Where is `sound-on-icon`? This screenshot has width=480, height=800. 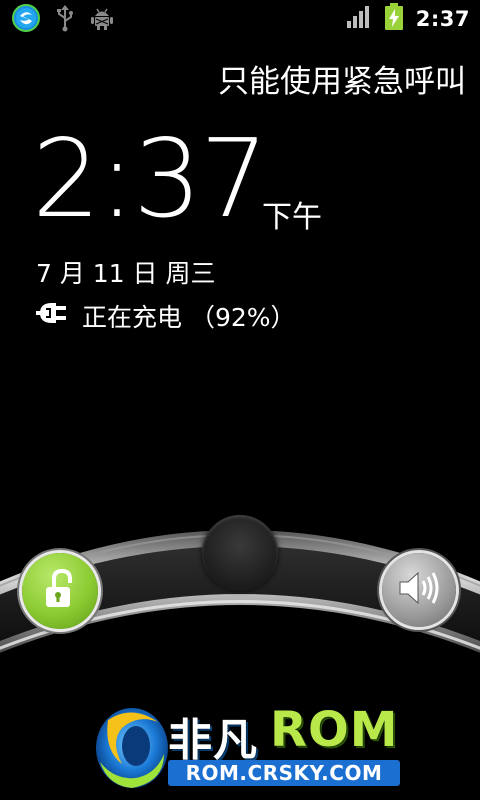 sound-on-icon is located at coordinates (419, 590).